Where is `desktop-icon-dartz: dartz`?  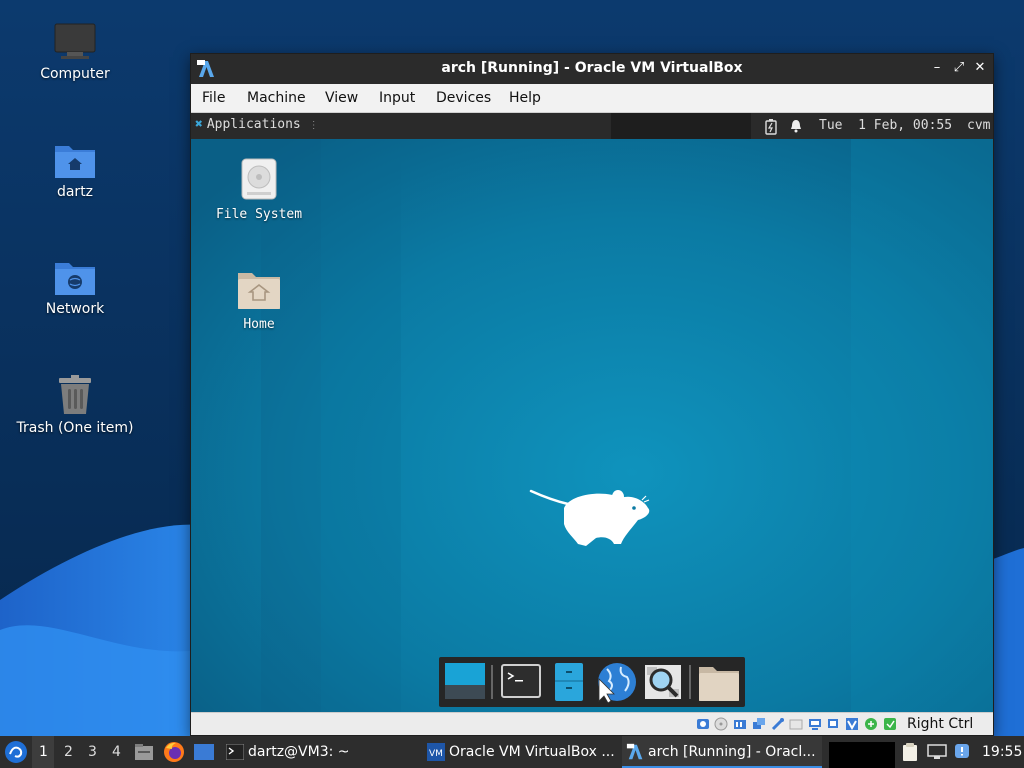 desktop-icon-dartz: dartz is located at coordinates (75, 170).